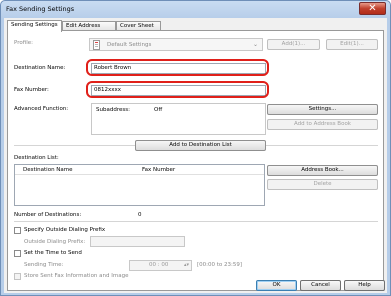  I want to click on sending-time-label: Sending Time:, so click(44, 265).